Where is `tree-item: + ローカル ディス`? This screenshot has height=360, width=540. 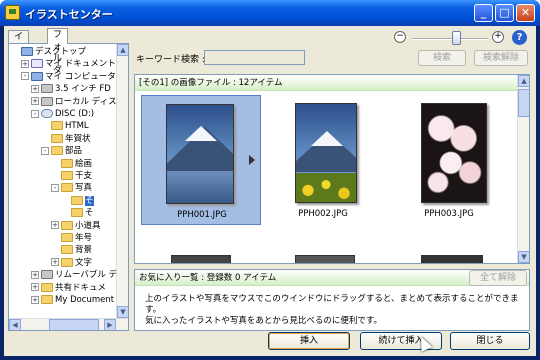 tree-item: + ローカル ディス is located at coordinates (74, 102).